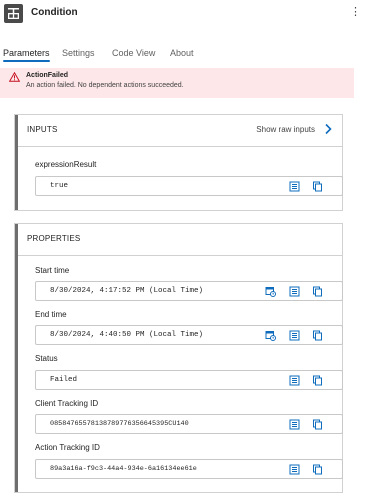 The height and width of the screenshot is (500, 368). I want to click on tab-parameters: Parameters, so click(26, 56).